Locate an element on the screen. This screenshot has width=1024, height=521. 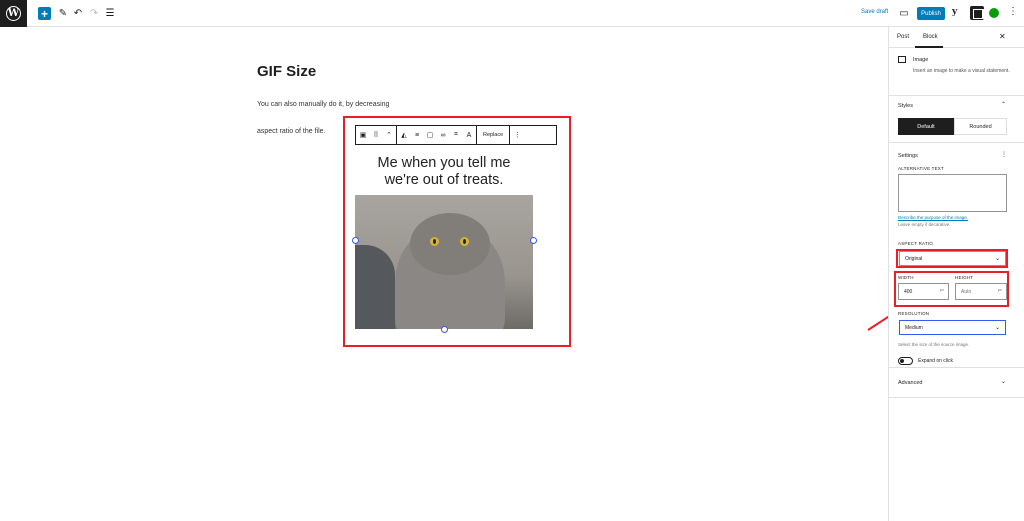
block-options-icon: ⋮ is located at coordinates (517, 135).